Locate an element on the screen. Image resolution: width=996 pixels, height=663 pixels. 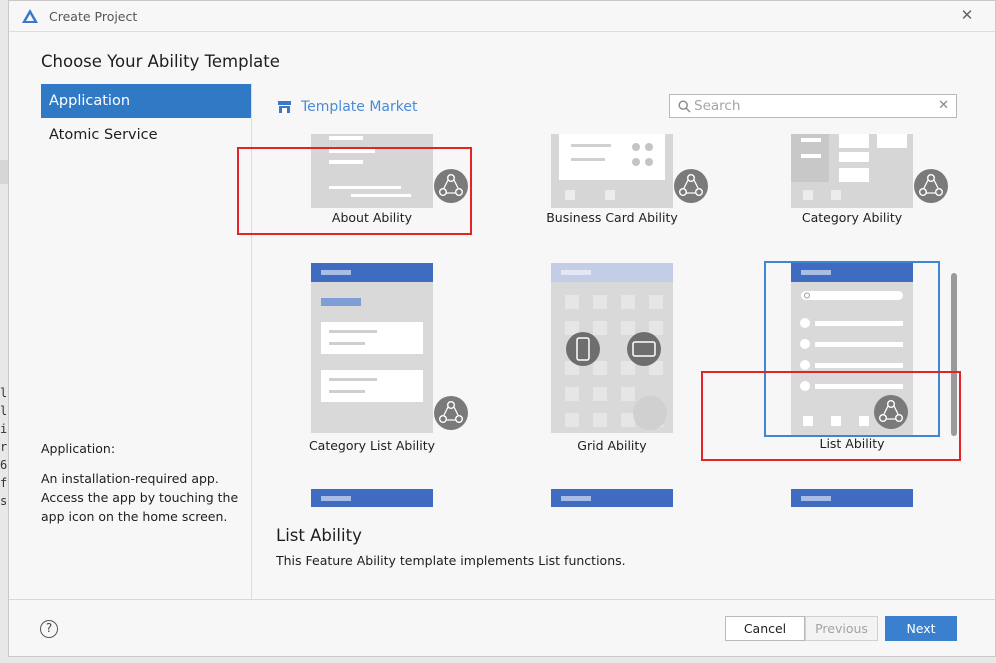
sidebar-item-atomic-service: Atomic Service is located at coordinates (146, 135).